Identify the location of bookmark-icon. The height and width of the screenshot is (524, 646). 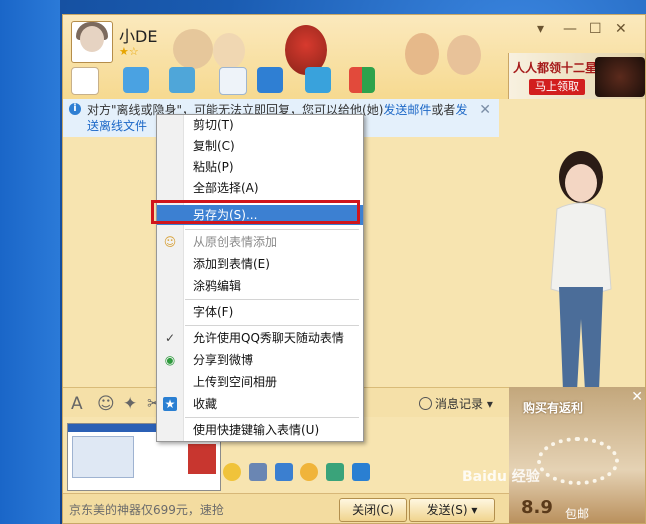
(361, 472).